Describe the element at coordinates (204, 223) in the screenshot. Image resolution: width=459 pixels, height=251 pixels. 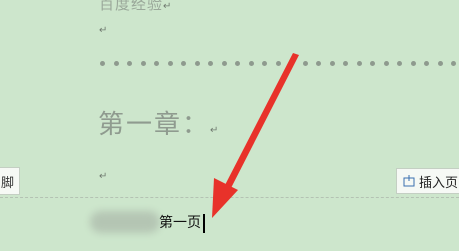
I see `text-cursor` at that location.